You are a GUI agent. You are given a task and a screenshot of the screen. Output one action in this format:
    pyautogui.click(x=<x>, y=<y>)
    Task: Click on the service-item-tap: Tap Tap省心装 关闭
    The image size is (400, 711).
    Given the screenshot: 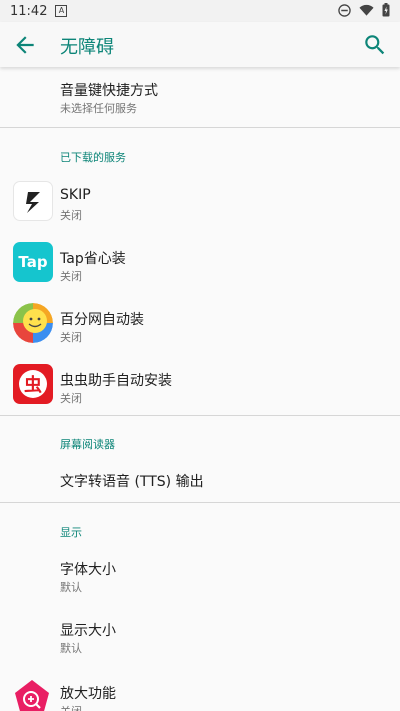 What is the action you would take?
    pyautogui.click(x=200, y=264)
    